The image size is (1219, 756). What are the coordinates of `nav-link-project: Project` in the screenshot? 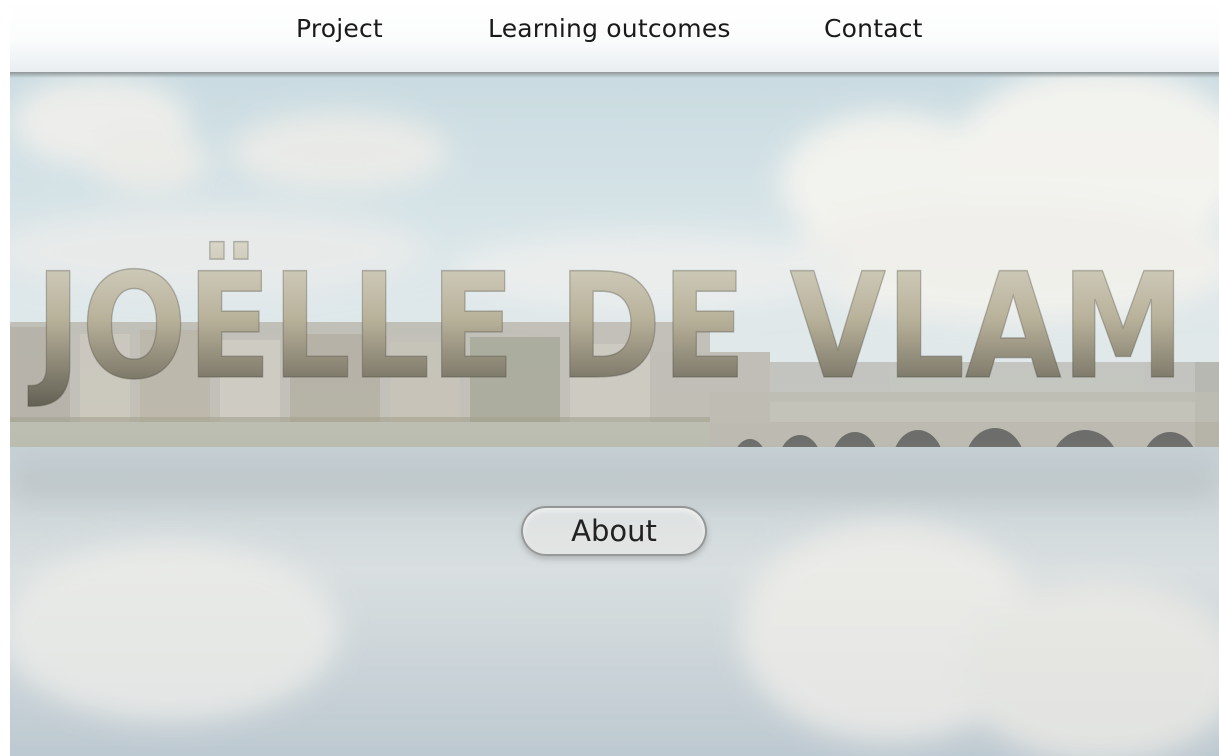 It's located at (339, 28).